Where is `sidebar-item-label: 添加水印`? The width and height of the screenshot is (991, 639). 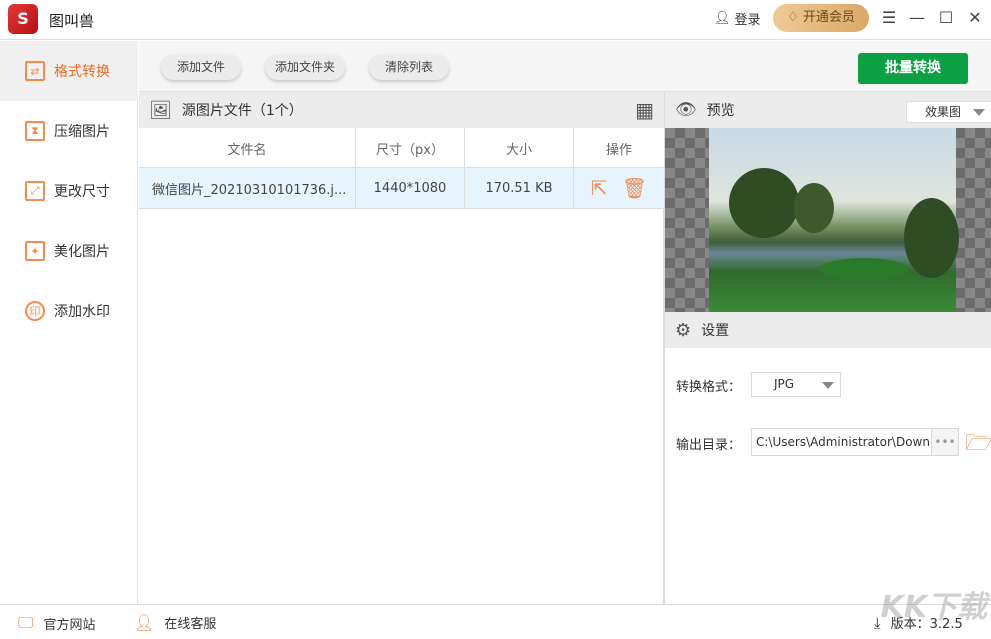 sidebar-item-label: 添加水印 is located at coordinates (82, 312).